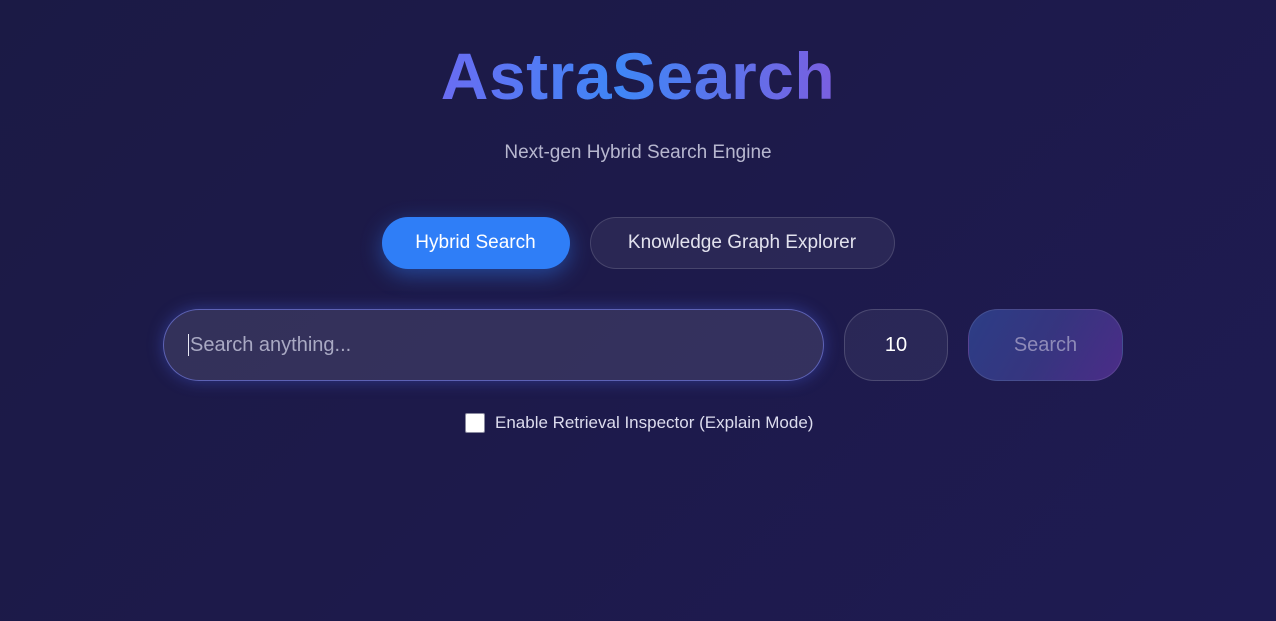  I want to click on search-input-container, so click(493, 345).